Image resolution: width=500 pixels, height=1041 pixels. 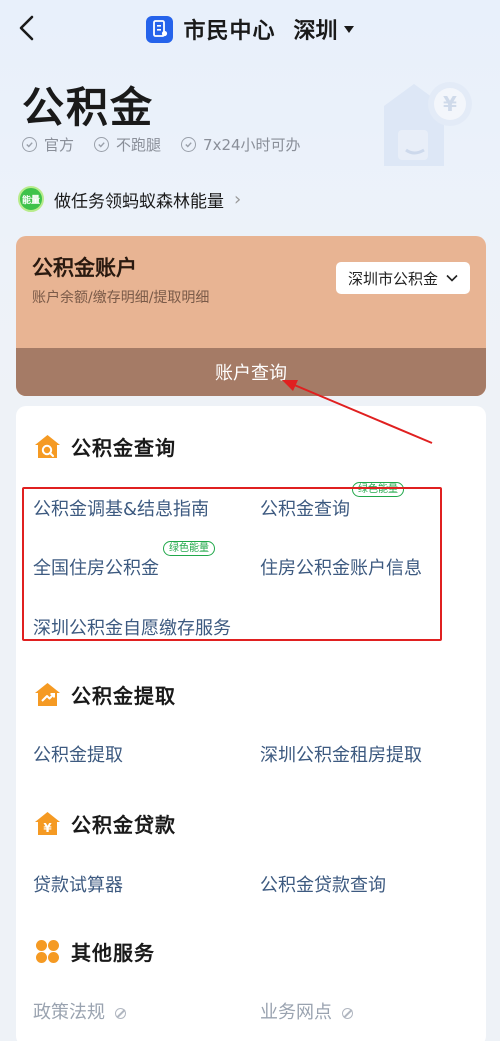 What do you see at coordinates (392, 278) in the screenshot?
I see `fund-city-value: 深圳市公积金` at bounding box center [392, 278].